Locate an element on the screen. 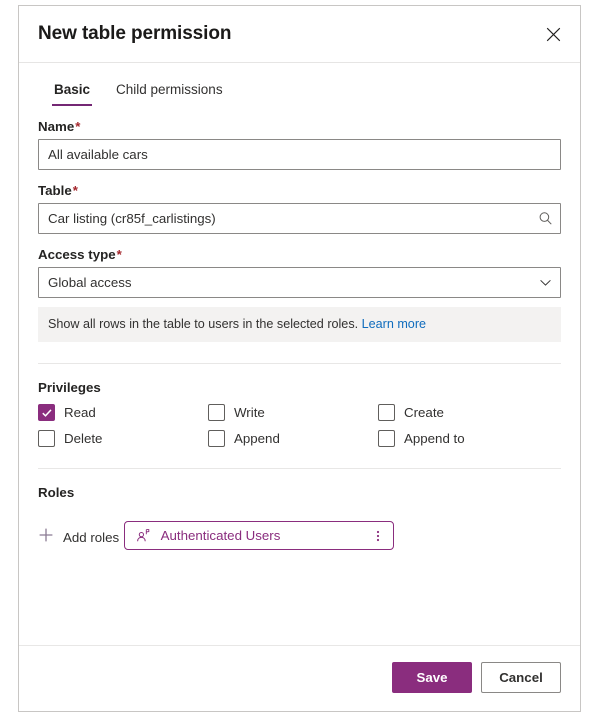  tab-basic-label: Basic is located at coordinates (72, 89).